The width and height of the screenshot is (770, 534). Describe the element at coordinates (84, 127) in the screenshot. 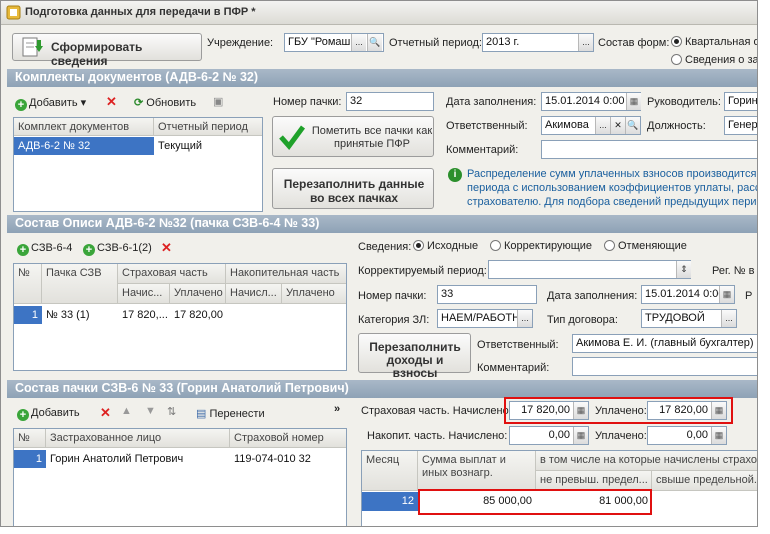

I see `sets-col-set: Комплект документов` at that location.